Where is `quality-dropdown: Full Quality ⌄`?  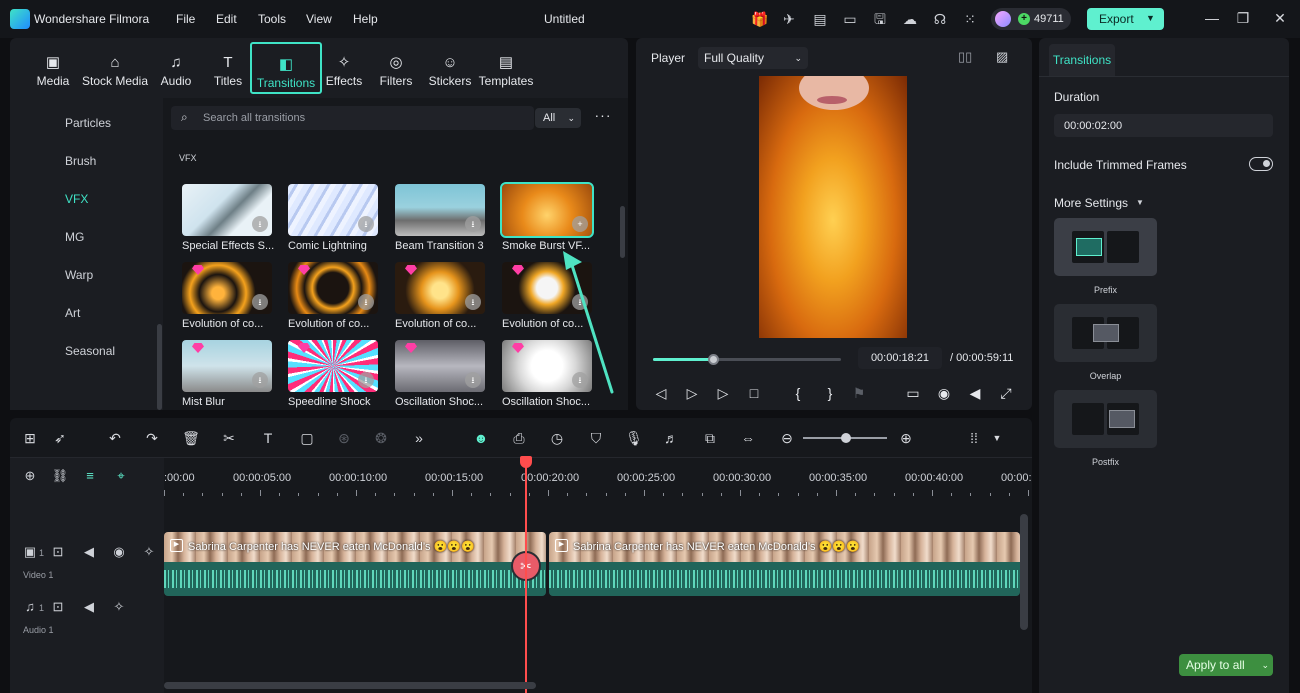
quality-dropdown: Full Quality ⌄ is located at coordinates (753, 58).